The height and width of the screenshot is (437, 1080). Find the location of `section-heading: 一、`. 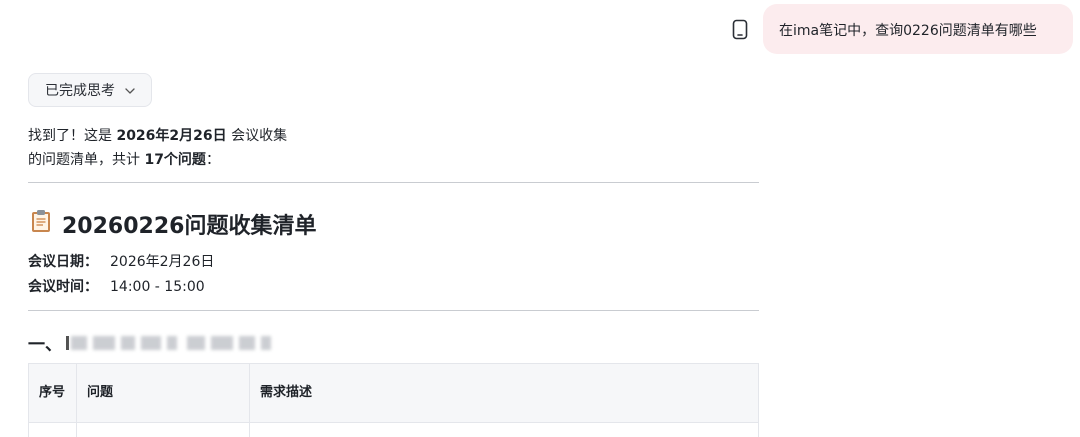

section-heading: 一、 is located at coordinates (152, 342).